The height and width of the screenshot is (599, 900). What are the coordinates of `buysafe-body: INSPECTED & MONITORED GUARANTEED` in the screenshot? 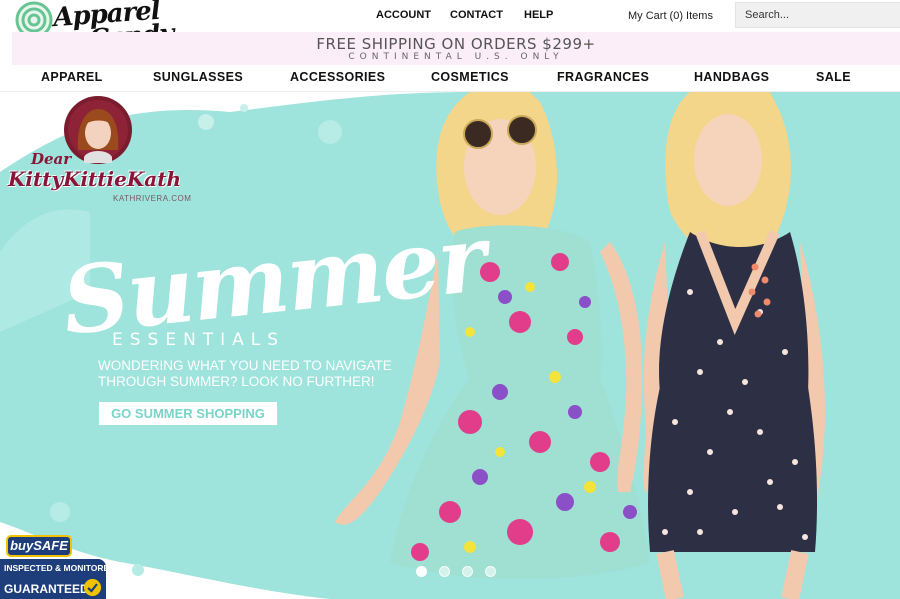 It's located at (57, 579).